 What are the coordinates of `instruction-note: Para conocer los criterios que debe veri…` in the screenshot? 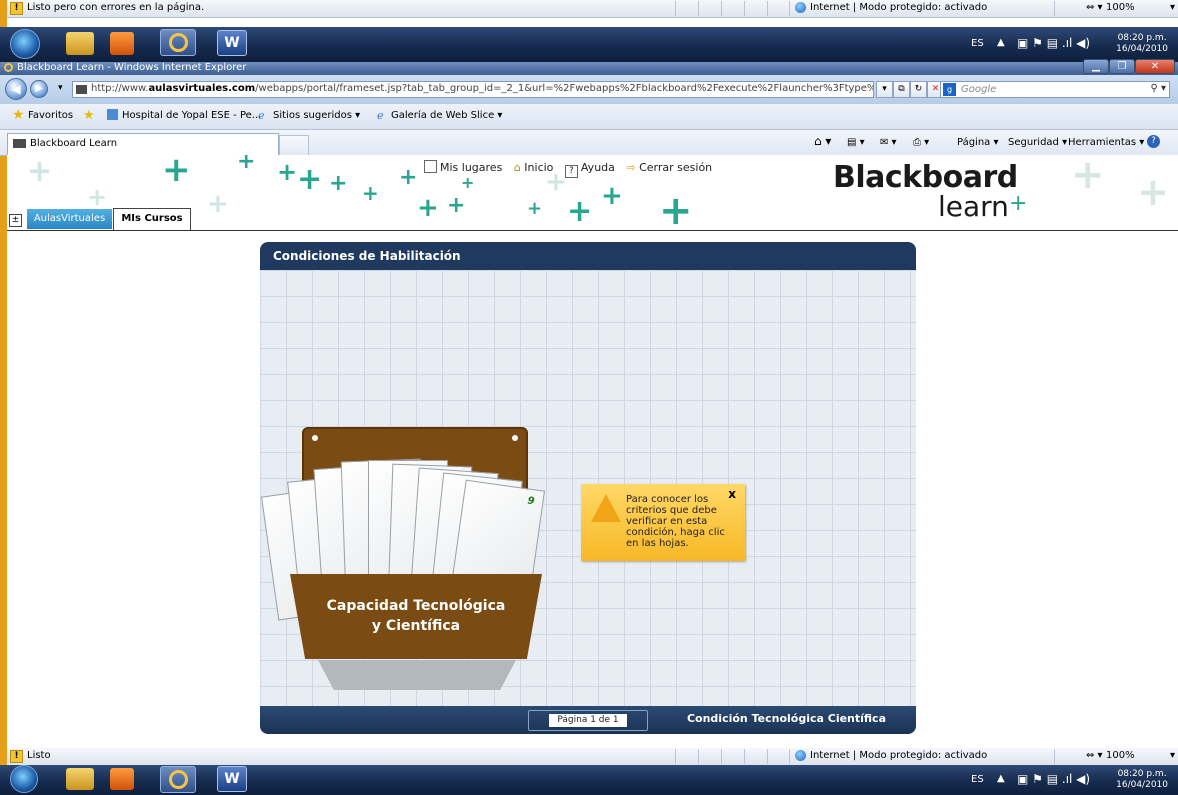 It's located at (663, 522).